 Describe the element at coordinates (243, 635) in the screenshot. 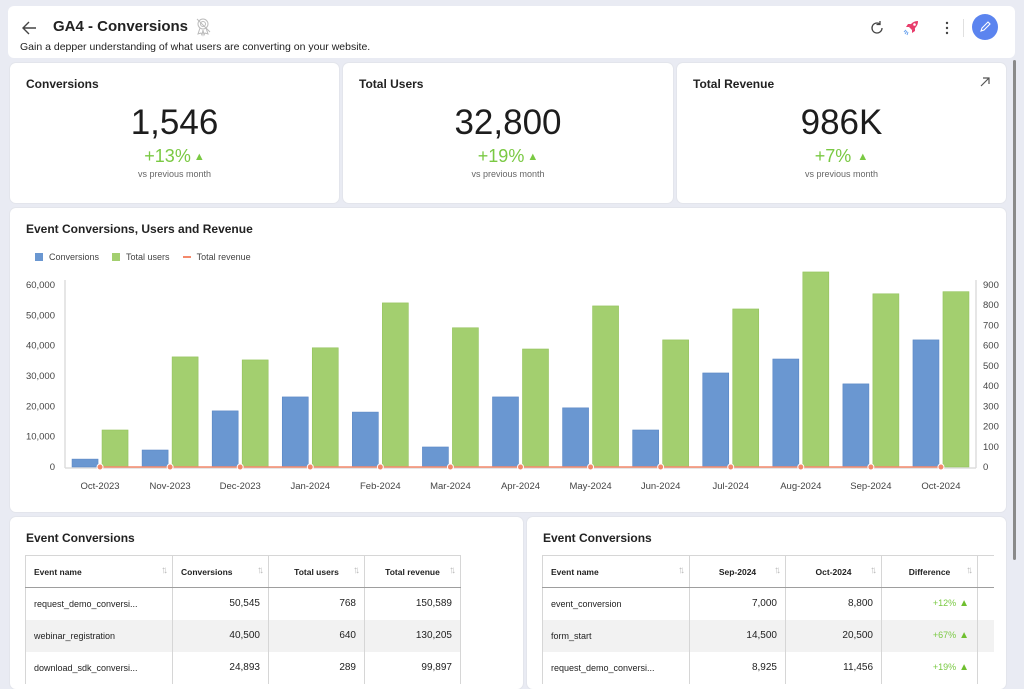

I see `table-row: webinar_registration 40,500 640 130,205` at that location.